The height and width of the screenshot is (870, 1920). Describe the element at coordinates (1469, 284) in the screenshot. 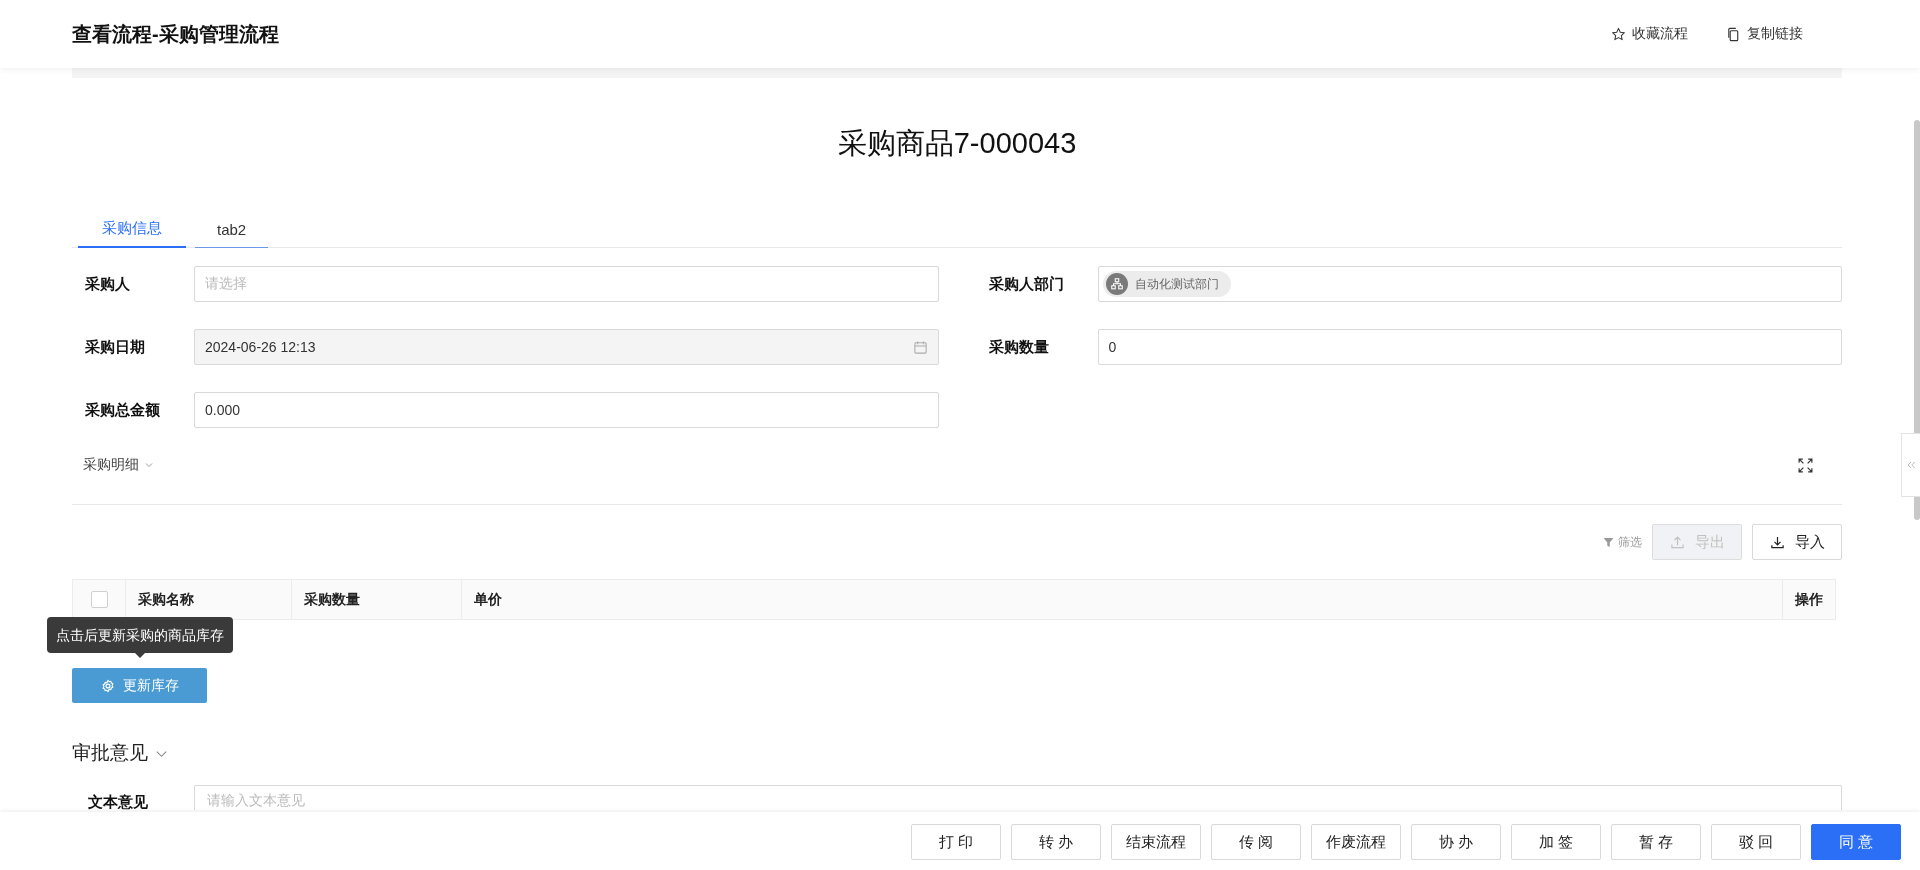

I see `select-field: 自动化测试部门` at that location.